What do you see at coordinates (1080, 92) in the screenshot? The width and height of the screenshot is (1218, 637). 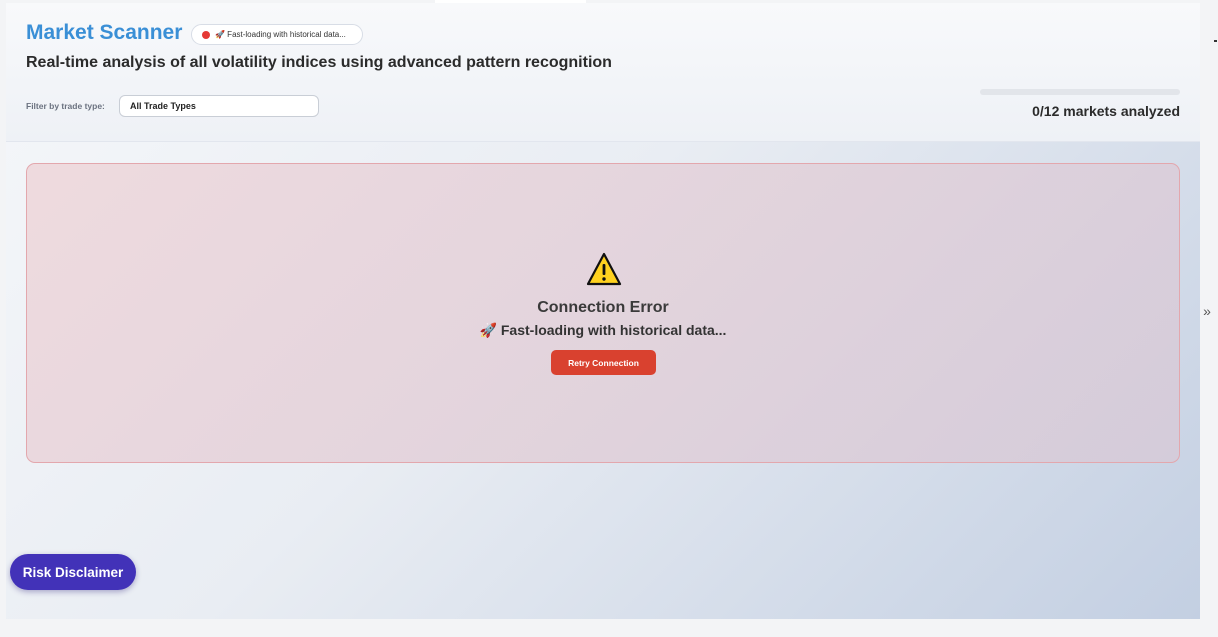 I see `scan-progress-bar` at bounding box center [1080, 92].